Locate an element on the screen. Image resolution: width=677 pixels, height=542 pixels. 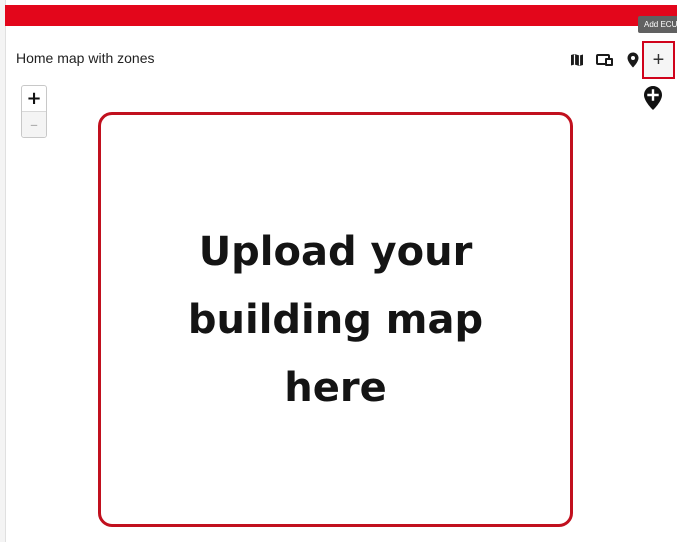
add-location-pin-icon is located at coordinates (653, 98).